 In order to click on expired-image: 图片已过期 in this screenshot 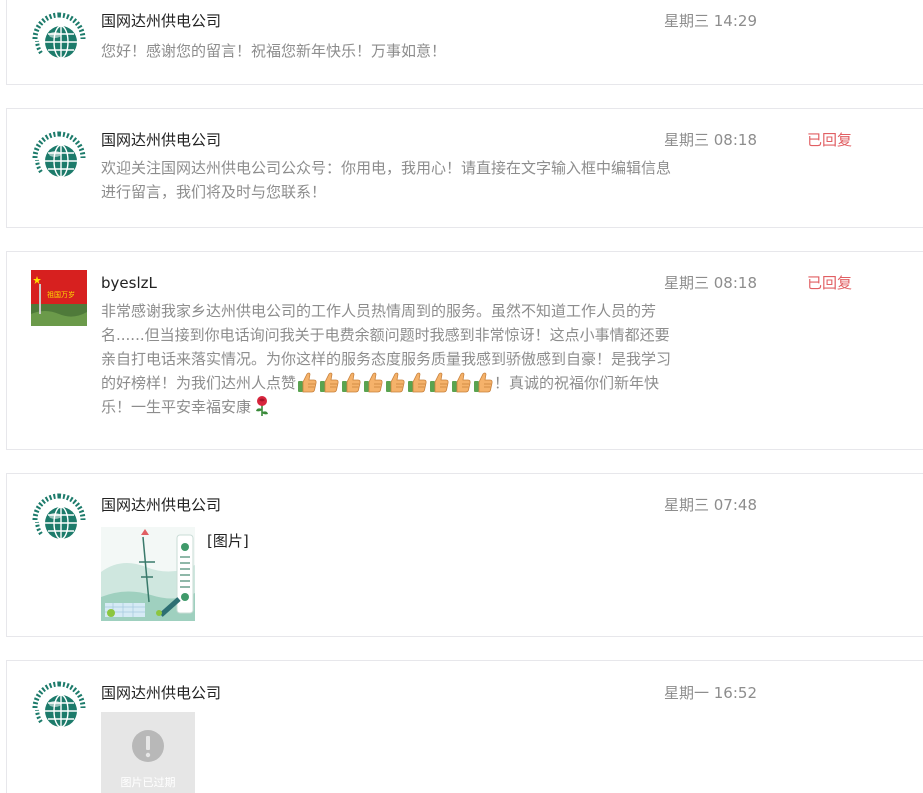, I will do `click(148, 752)`.